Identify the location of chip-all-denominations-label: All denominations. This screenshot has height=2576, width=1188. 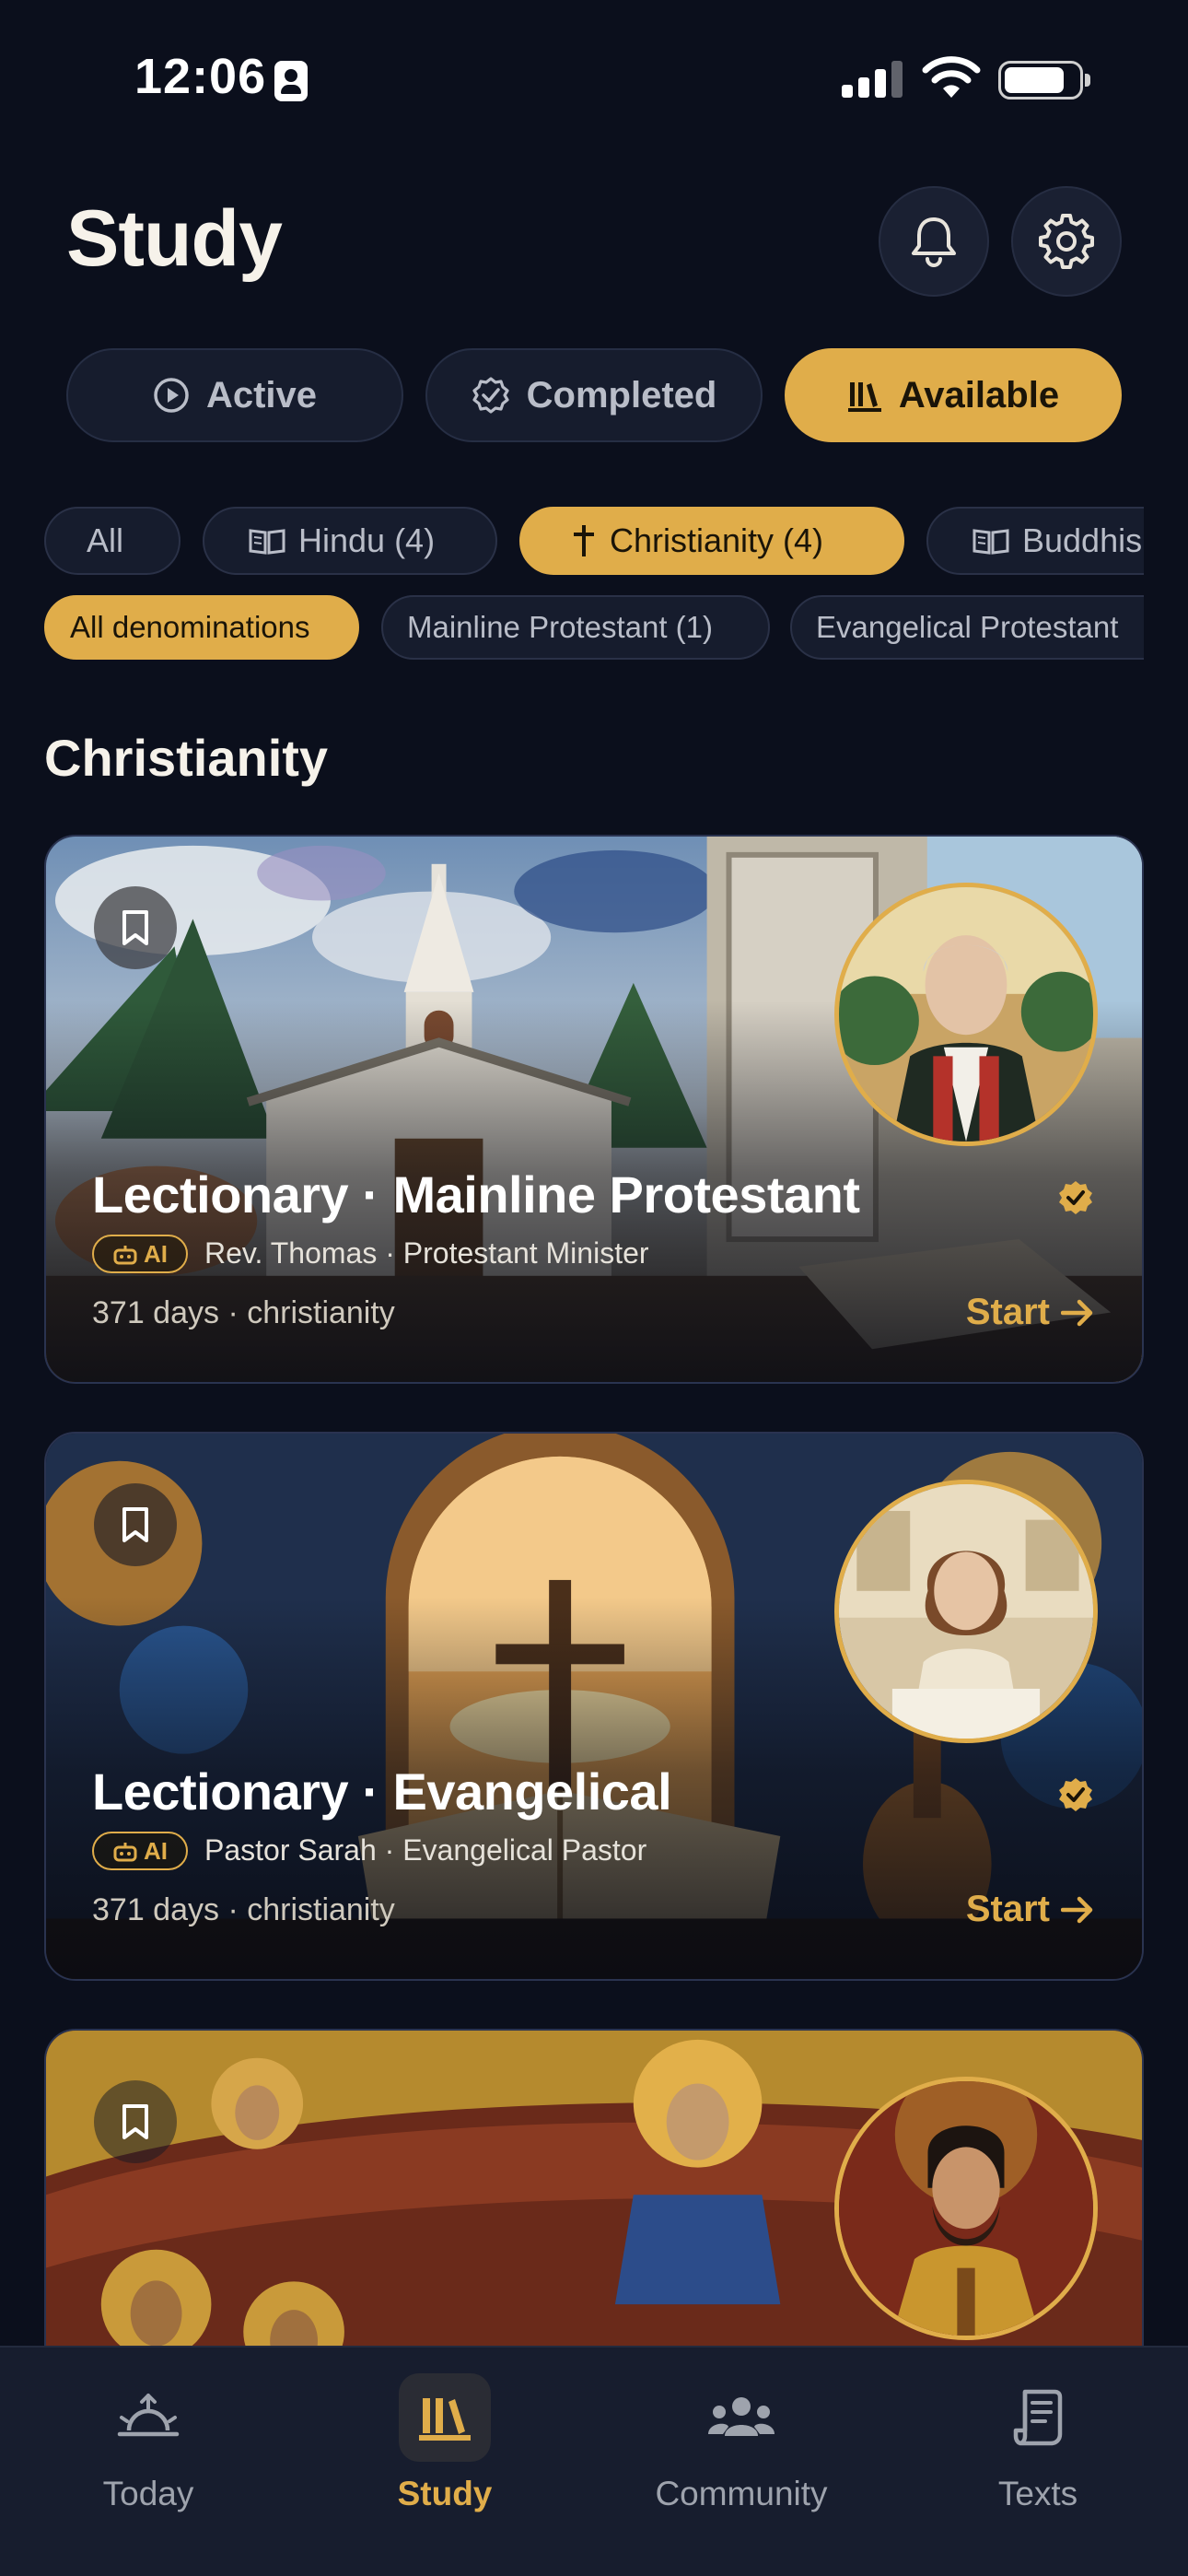
(190, 627).